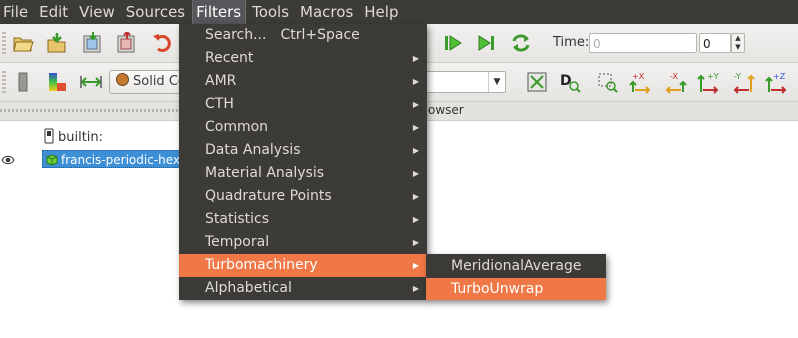  I want to click on menu-item-statistics: Statistics ▶, so click(303, 219).